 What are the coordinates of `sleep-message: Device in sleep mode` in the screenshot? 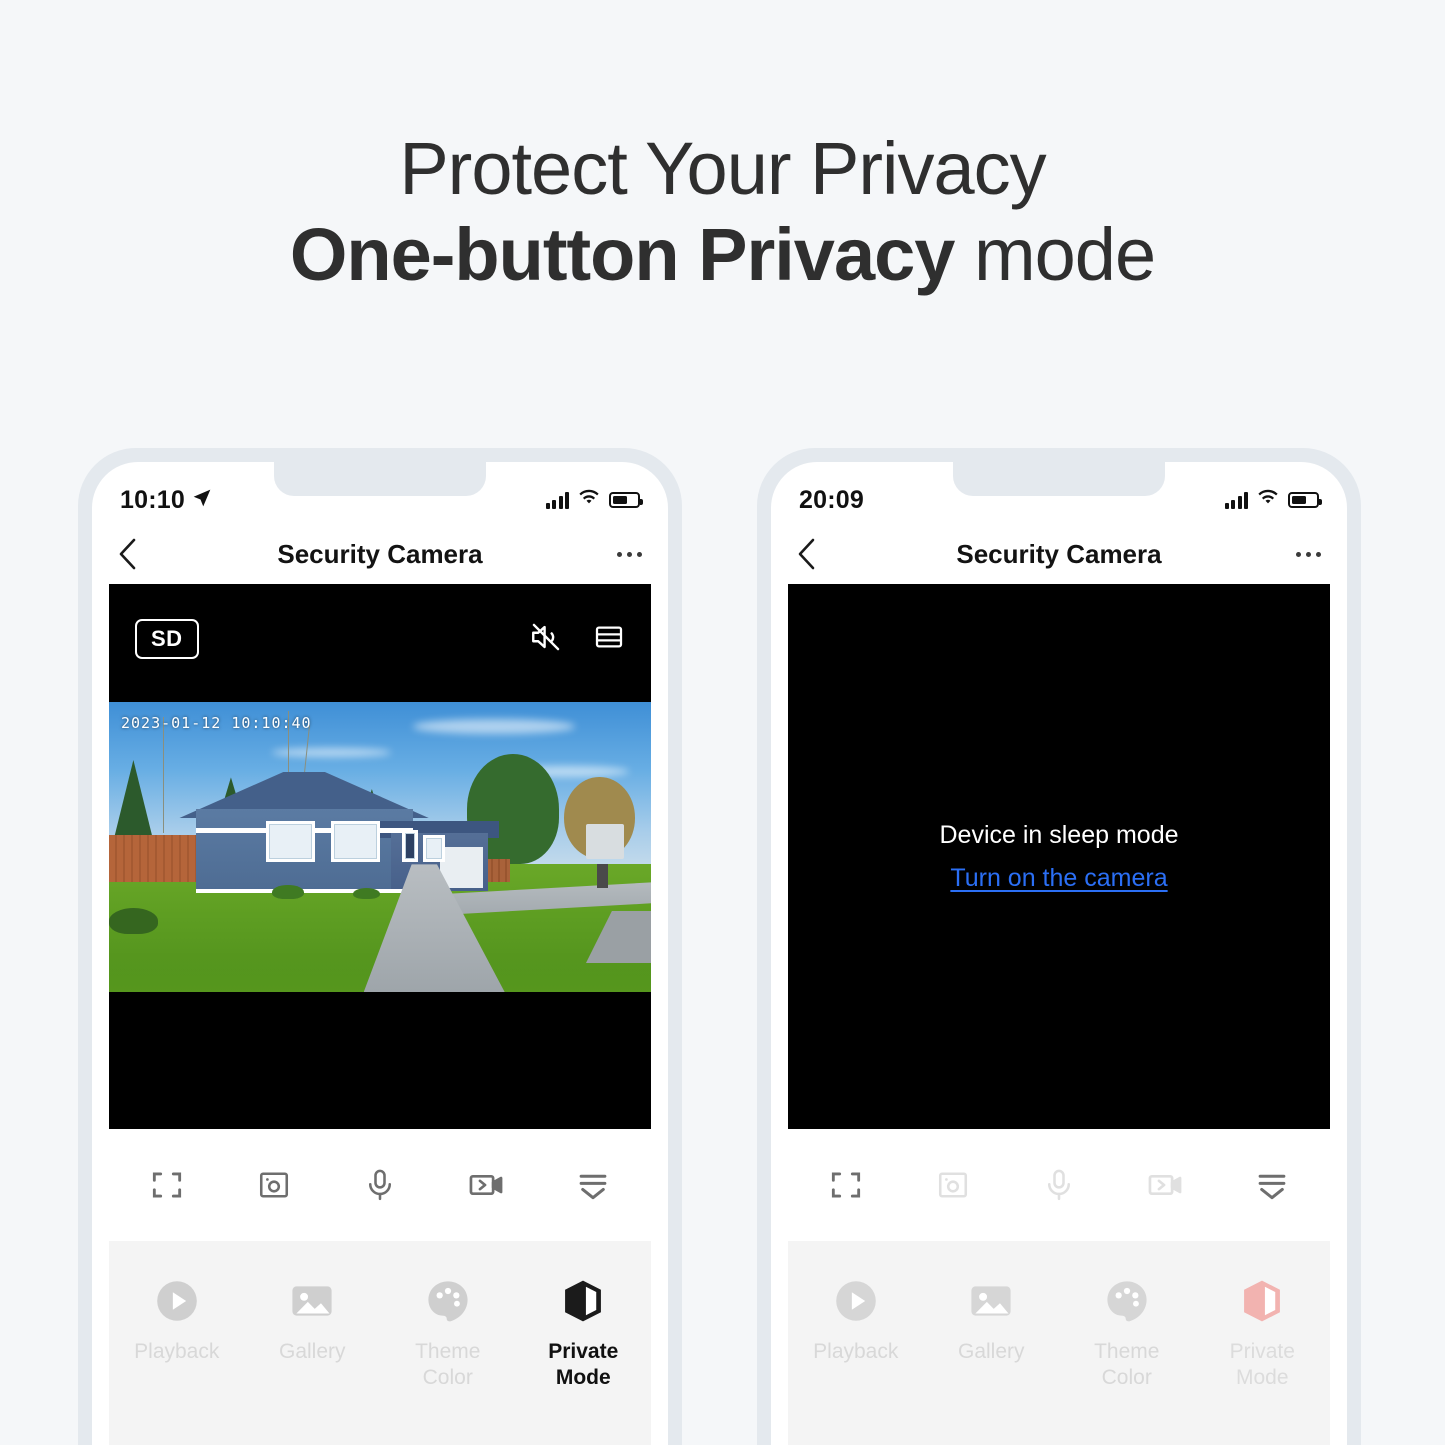 It's located at (1059, 834).